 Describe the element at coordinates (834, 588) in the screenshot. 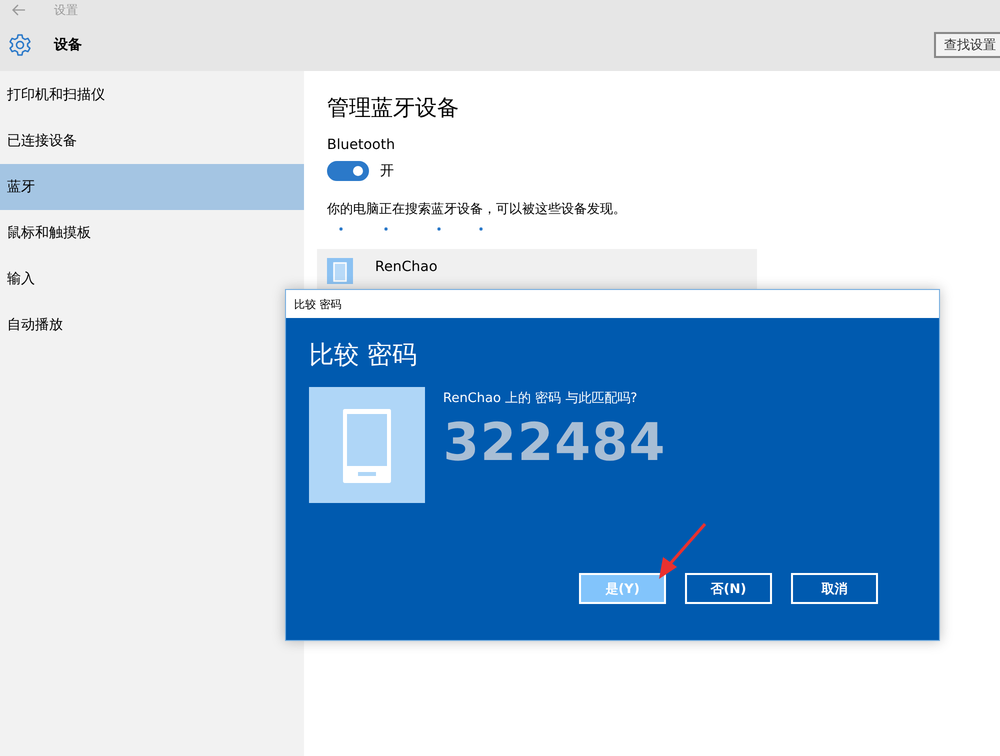

I see `dialog-button: 取消` at that location.